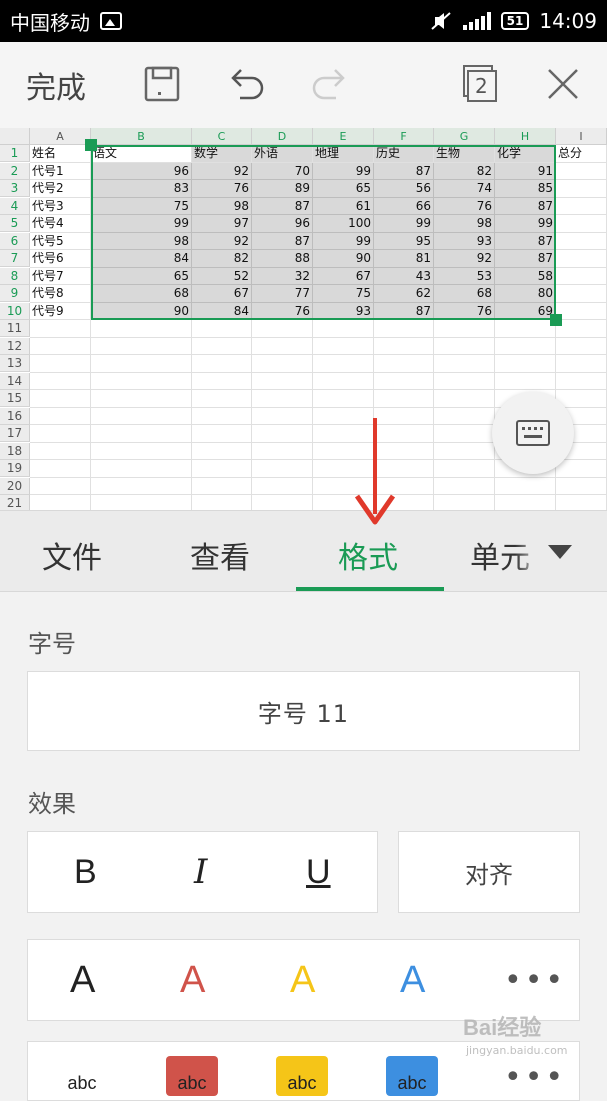  I want to click on cell-E9: 75, so click(343, 294).